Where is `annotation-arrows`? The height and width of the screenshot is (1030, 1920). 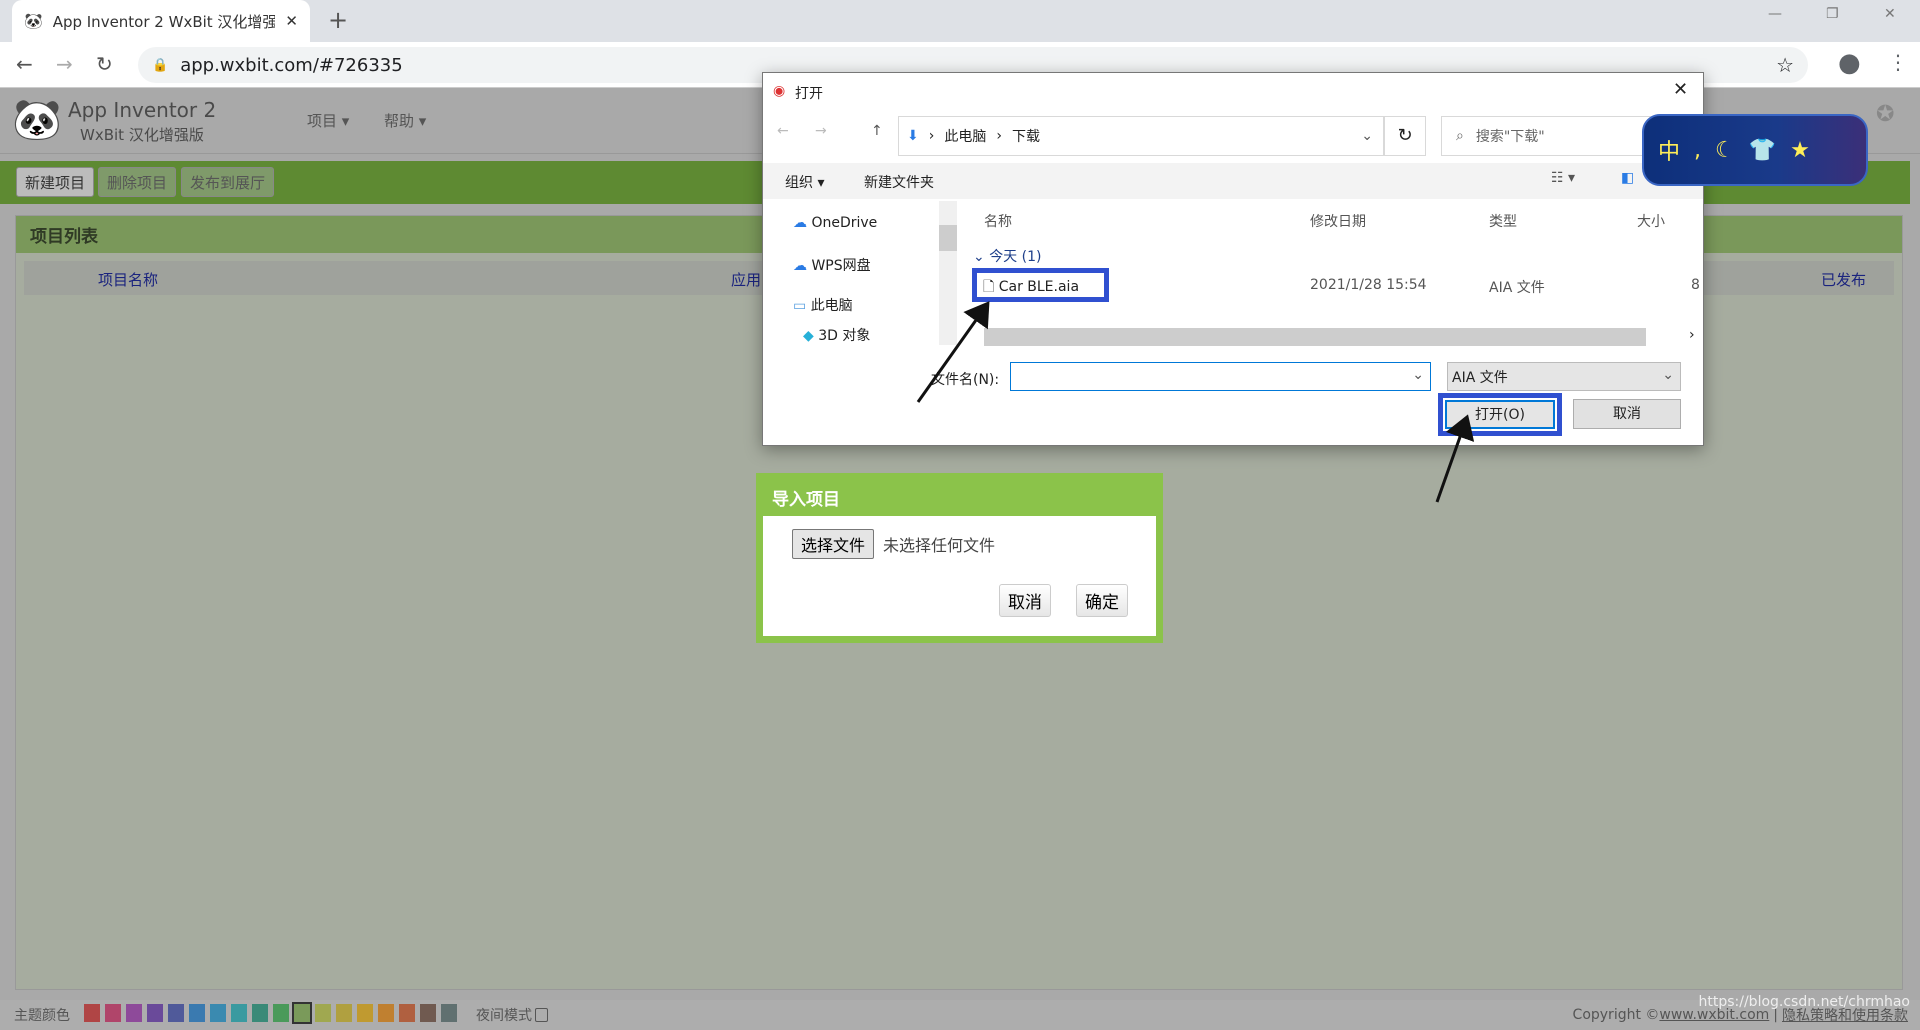
annotation-arrows is located at coordinates (1195, 402).